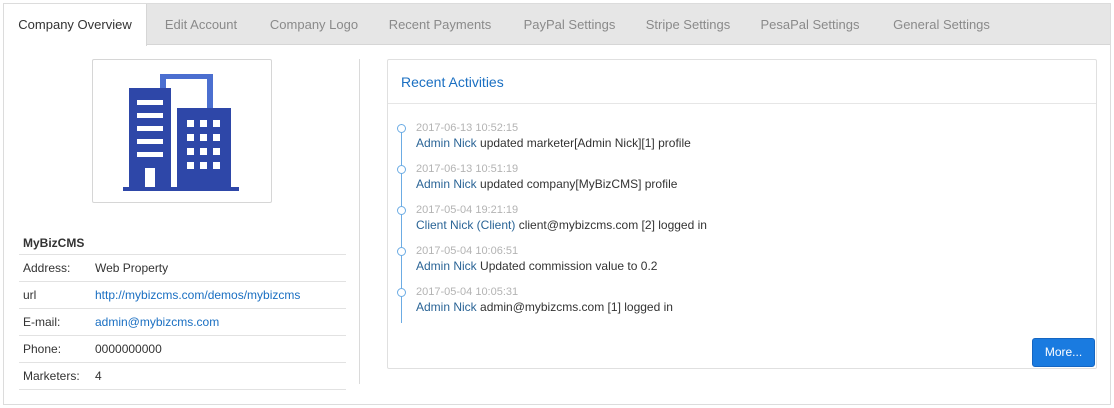 The height and width of the screenshot is (408, 1114). What do you see at coordinates (42, 349) in the screenshot?
I see `info-label: Phone:` at bounding box center [42, 349].